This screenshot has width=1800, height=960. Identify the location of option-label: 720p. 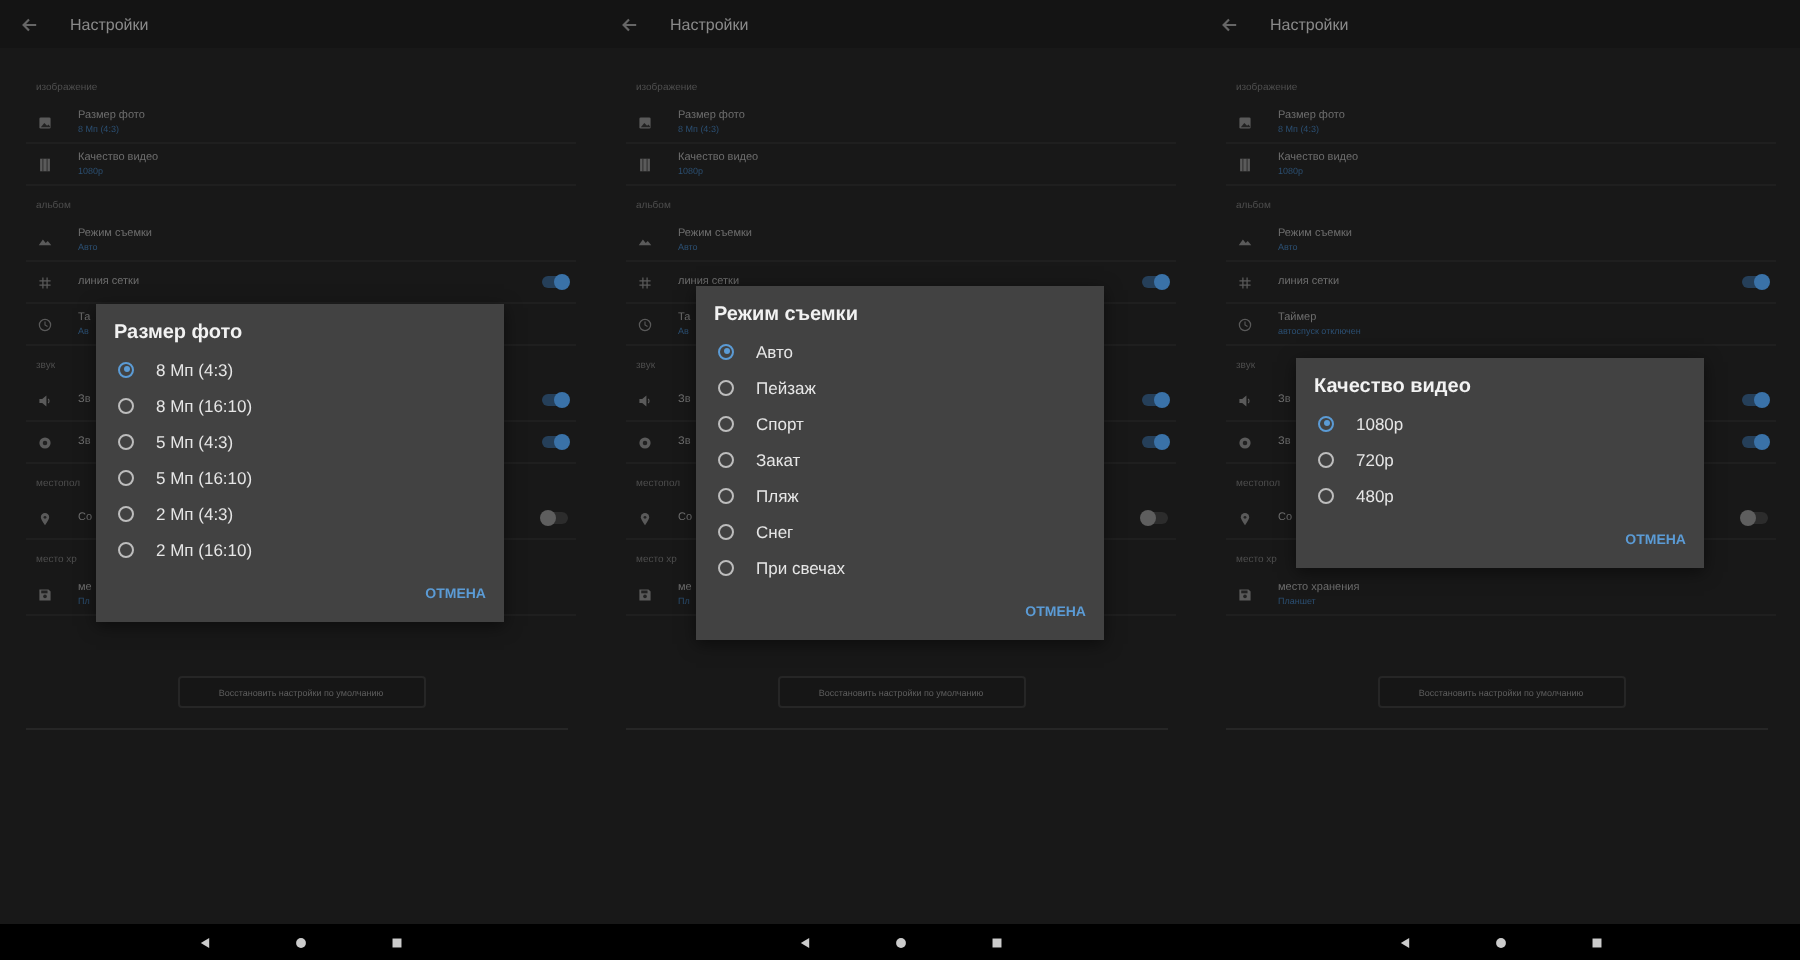
(1375, 459).